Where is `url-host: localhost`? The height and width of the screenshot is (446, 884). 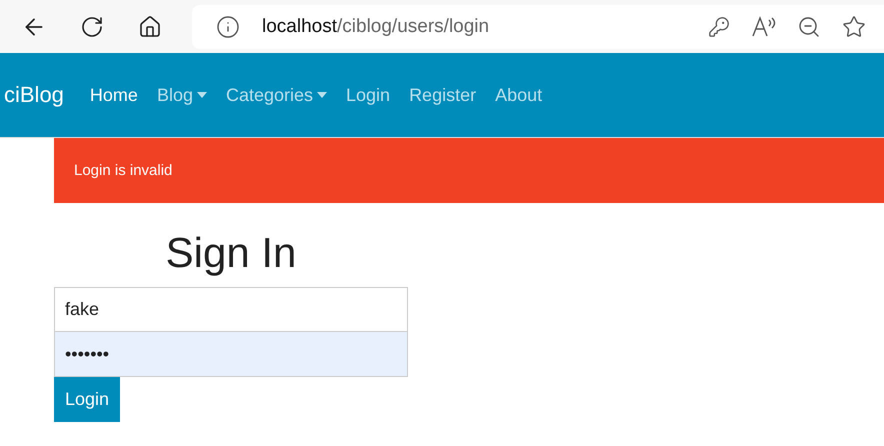
url-host: localhost is located at coordinates (299, 27).